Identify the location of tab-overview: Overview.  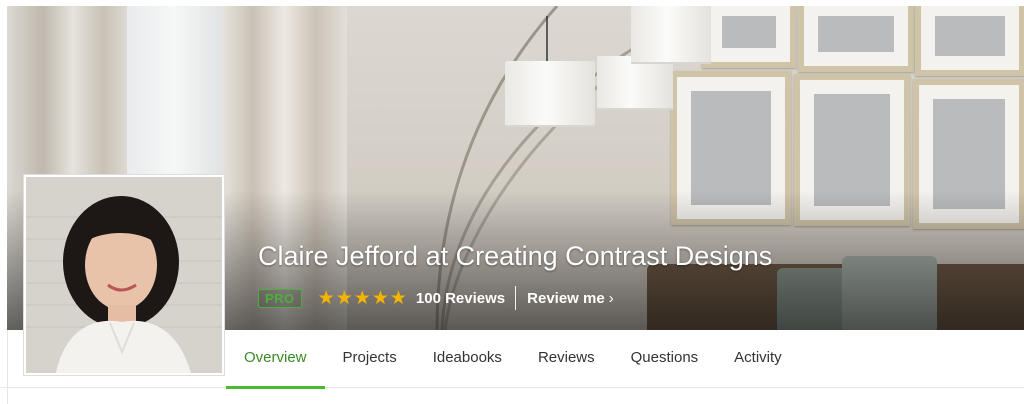
(275, 360).